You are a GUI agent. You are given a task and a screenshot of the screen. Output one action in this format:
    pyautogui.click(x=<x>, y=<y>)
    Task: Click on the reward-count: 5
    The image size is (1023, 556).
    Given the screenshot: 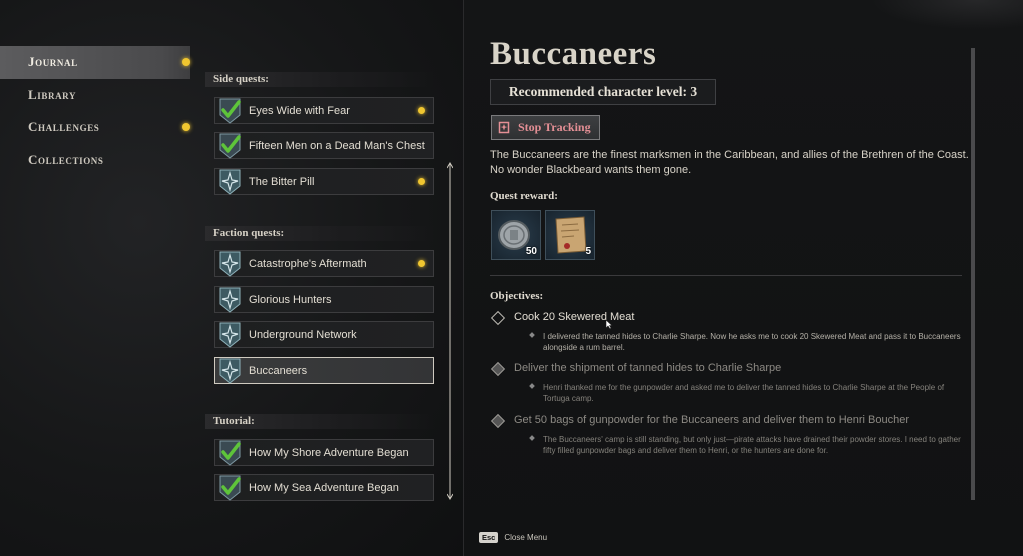 What is the action you would take?
    pyautogui.click(x=588, y=251)
    